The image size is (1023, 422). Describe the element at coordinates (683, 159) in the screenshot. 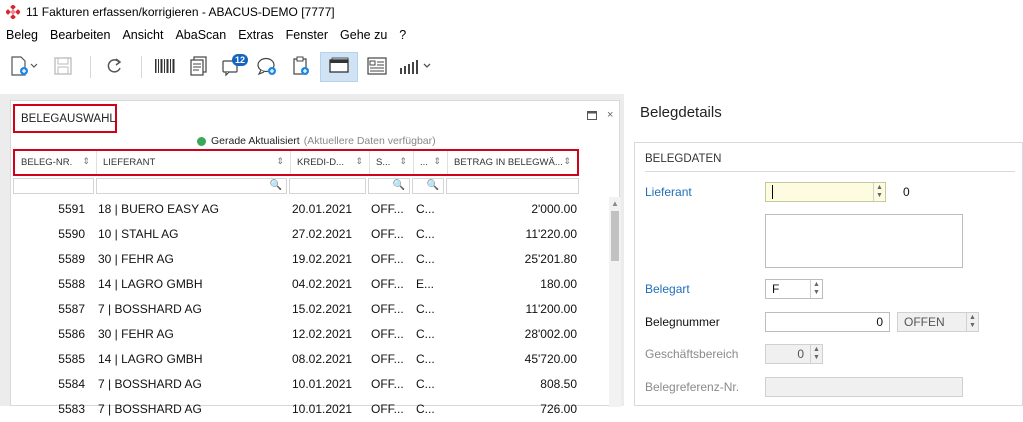

I see `section-title: BELEGDATEN` at that location.